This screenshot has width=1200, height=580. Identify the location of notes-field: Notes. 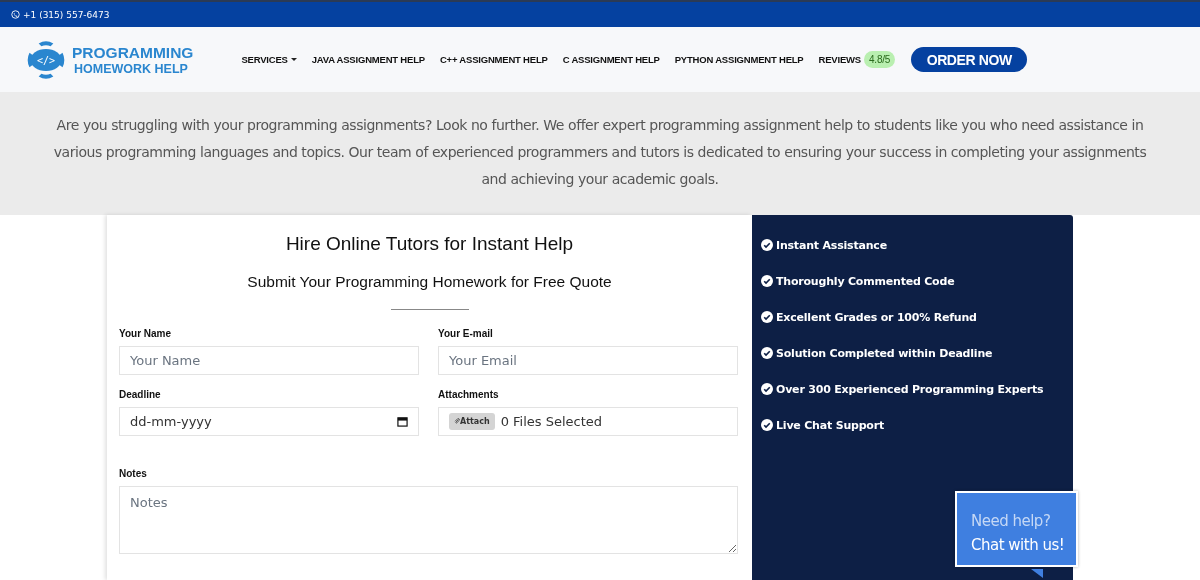
(428, 520).